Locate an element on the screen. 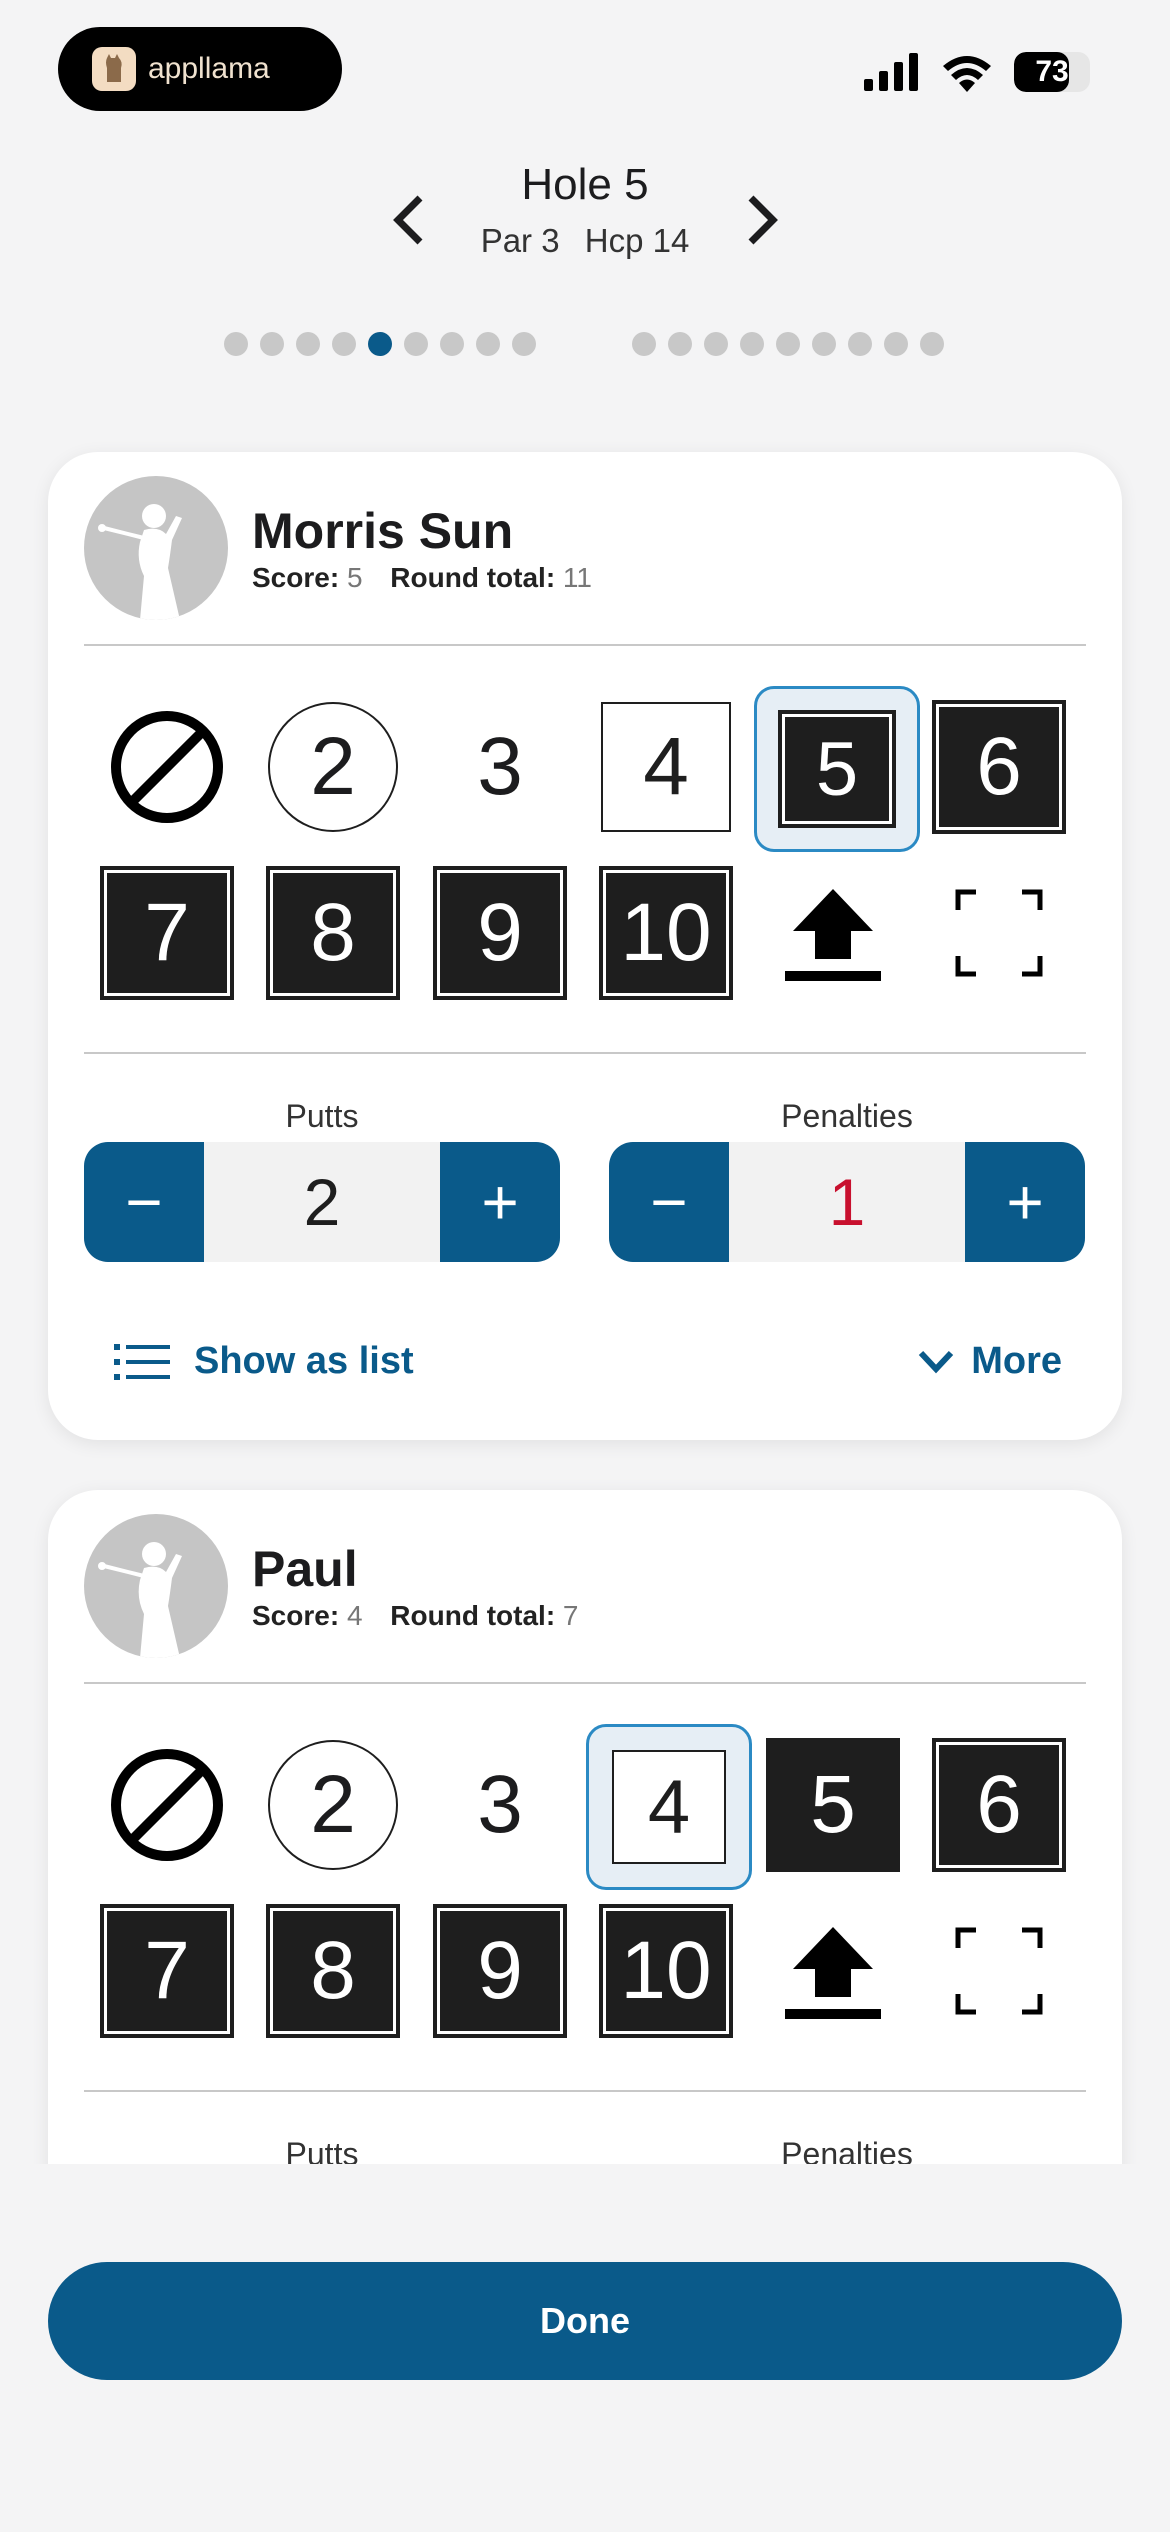 This screenshot has width=1170, height=2532. wifi-icon is located at coordinates (967, 74).